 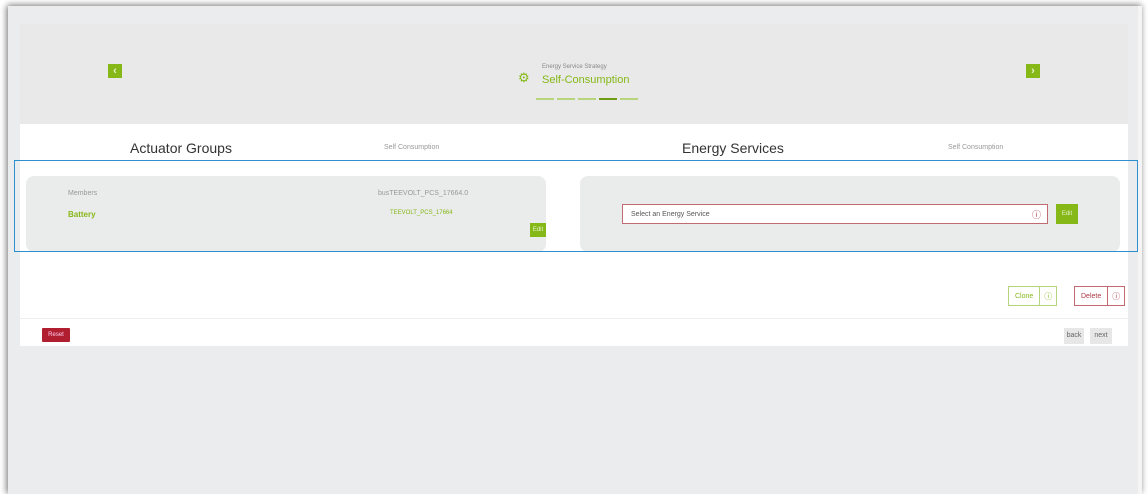 I want to click on clone-label: Clone, so click(x=1024, y=296).